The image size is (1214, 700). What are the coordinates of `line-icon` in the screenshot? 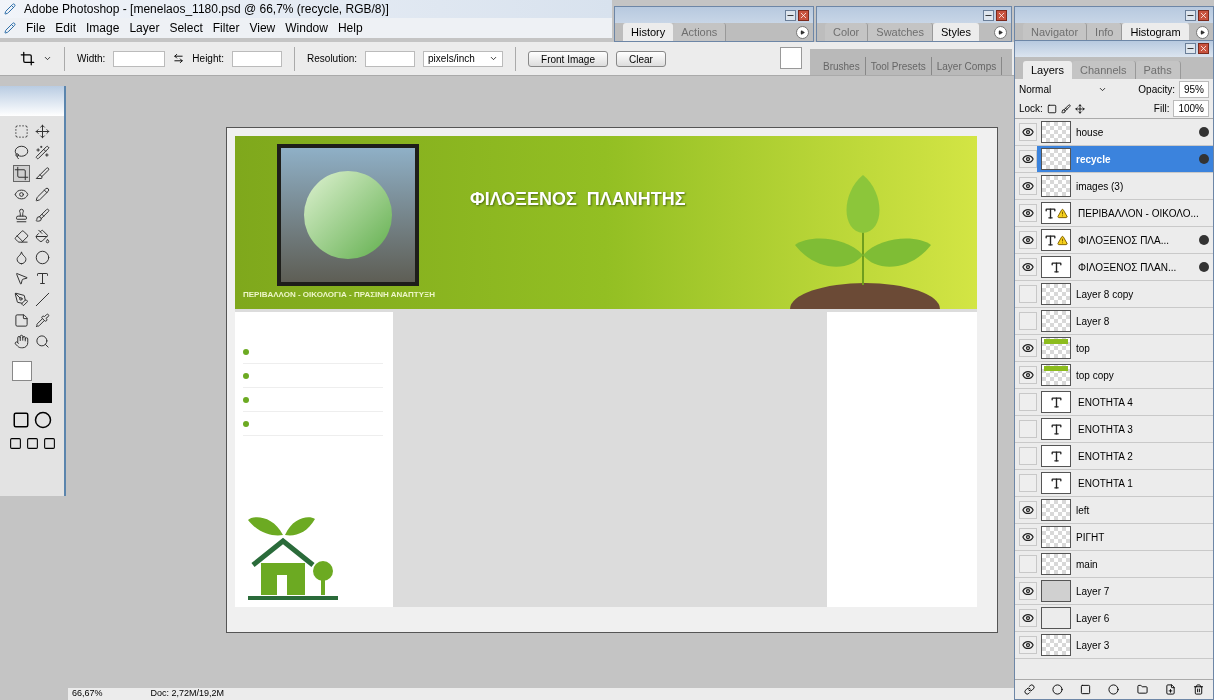 It's located at (42, 299).